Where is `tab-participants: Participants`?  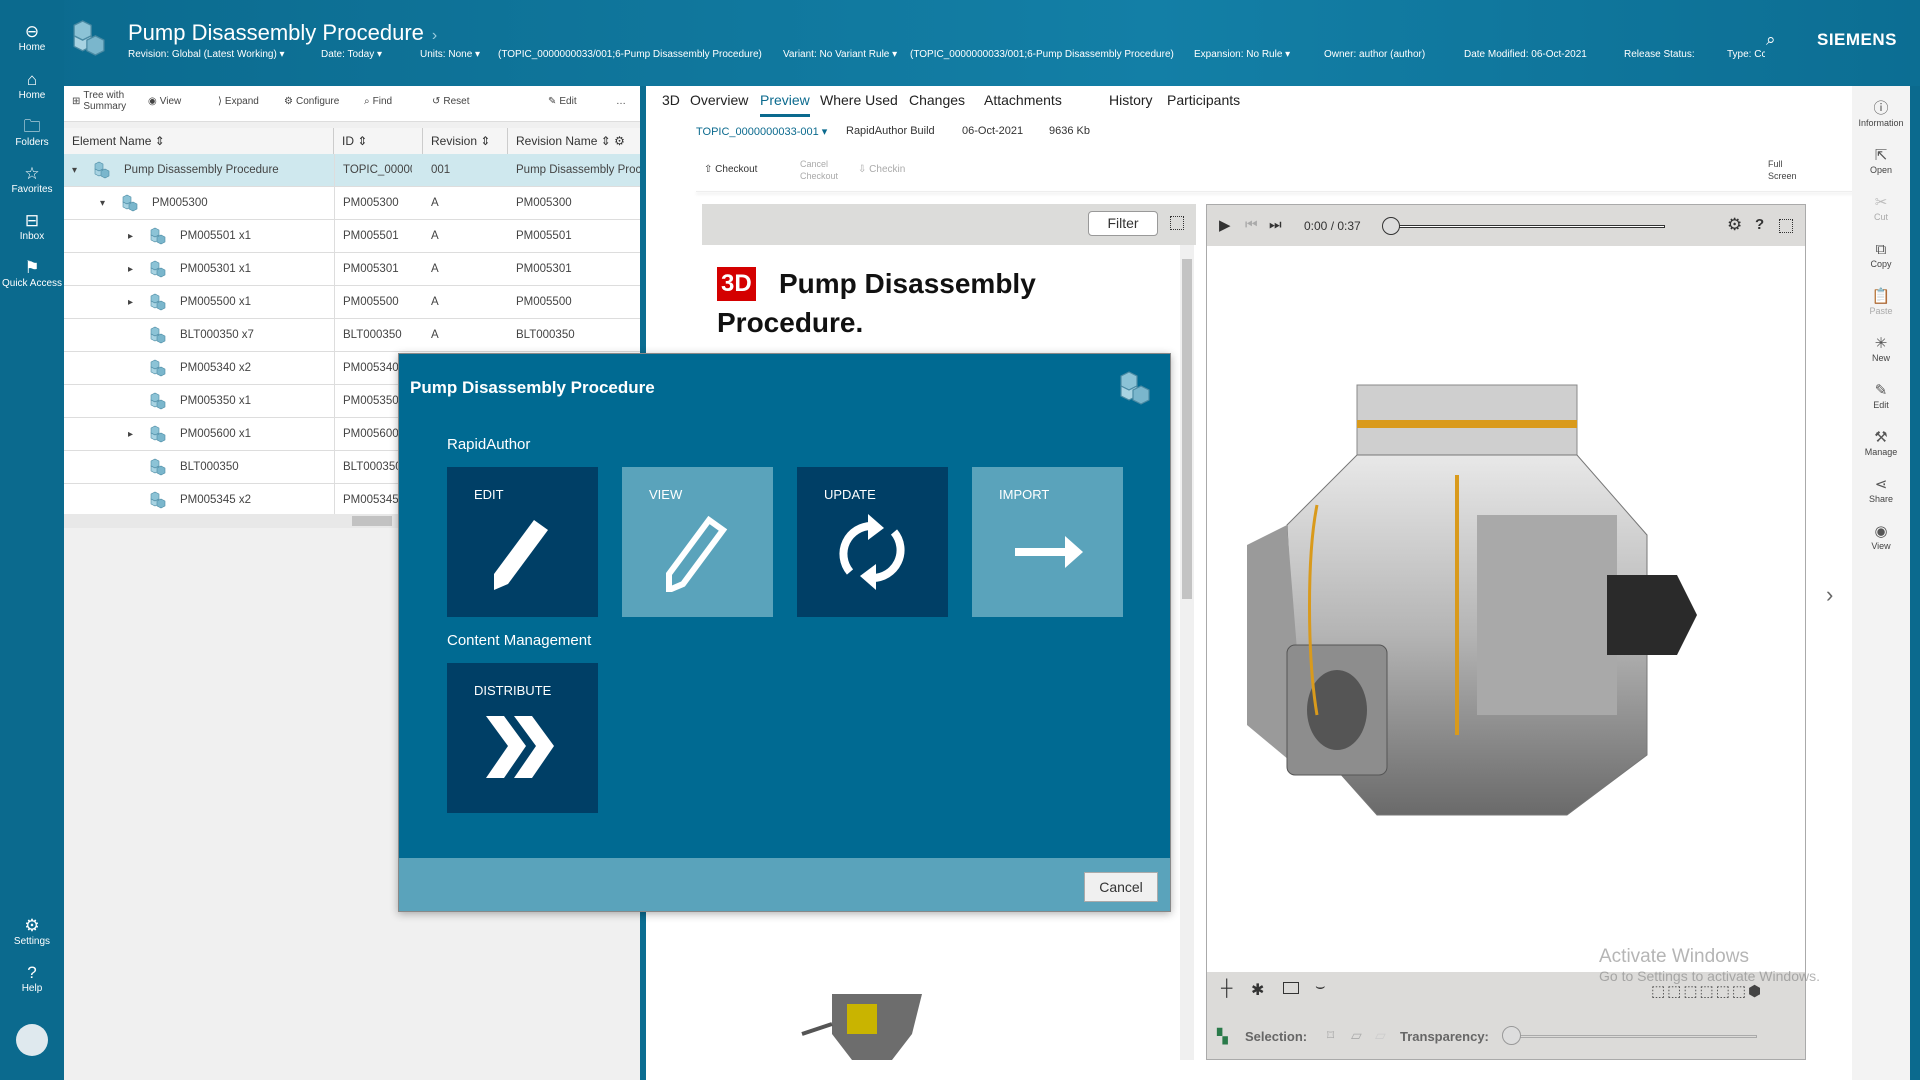
tab-participants: Participants is located at coordinates (1203, 100).